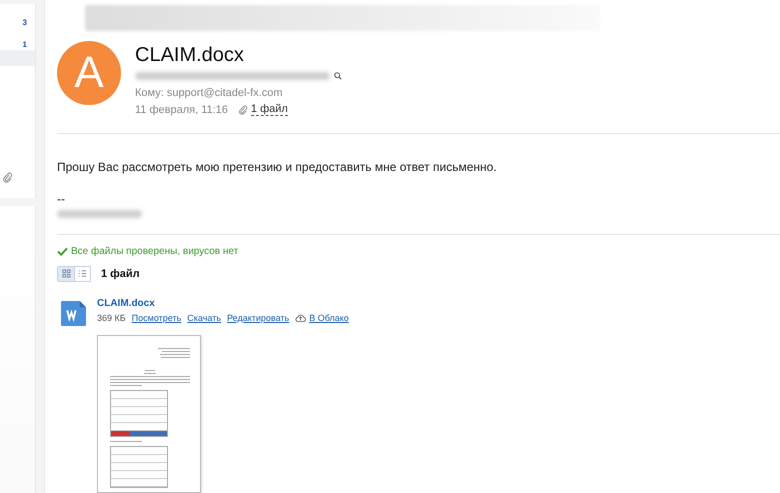 This screenshot has width=780, height=493. Describe the element at coordinates (338, 76) in the screenshot. I see `search-icon` at that location.